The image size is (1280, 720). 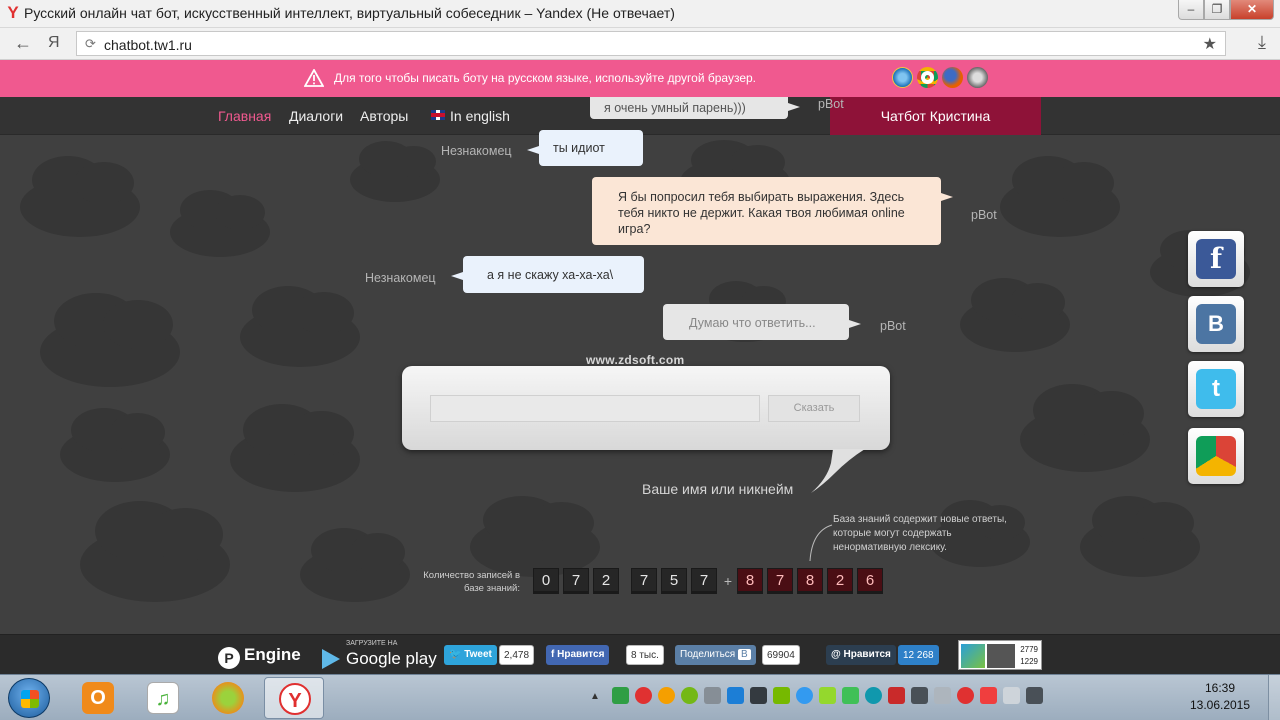 What do you see at coordinates (1011, 695) in the screenshot?
I see `tray-flag-icon` at bounding box center [1011, 695].